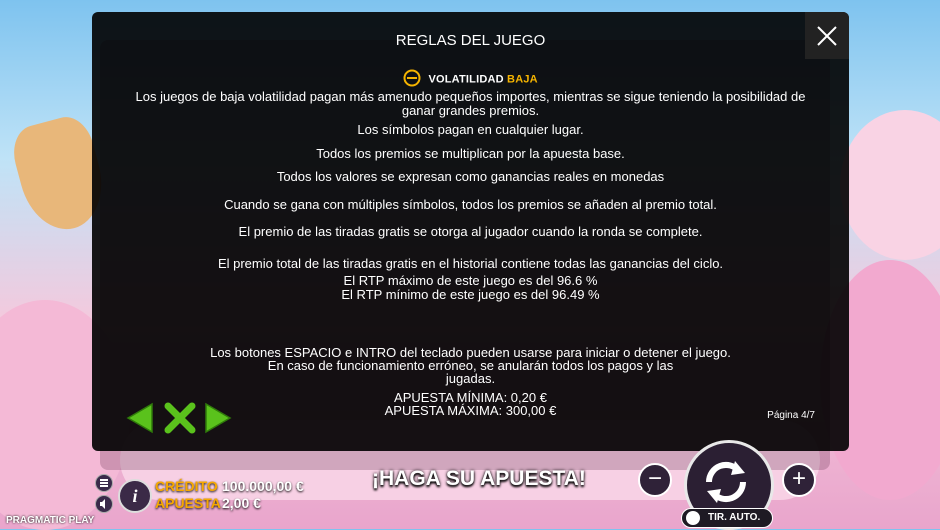  What do you see at coordinates (412, 79) in the screenshot?
I see `volatility-gauge-icon` at bounding box center [412, 79].